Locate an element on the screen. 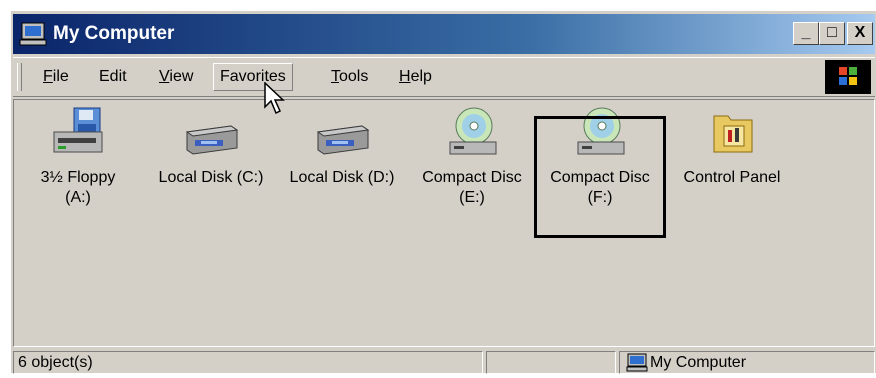 The width and height of the screenshot is (876, 378). item-label-drive: (E:) is located at coordinates (472, 197).